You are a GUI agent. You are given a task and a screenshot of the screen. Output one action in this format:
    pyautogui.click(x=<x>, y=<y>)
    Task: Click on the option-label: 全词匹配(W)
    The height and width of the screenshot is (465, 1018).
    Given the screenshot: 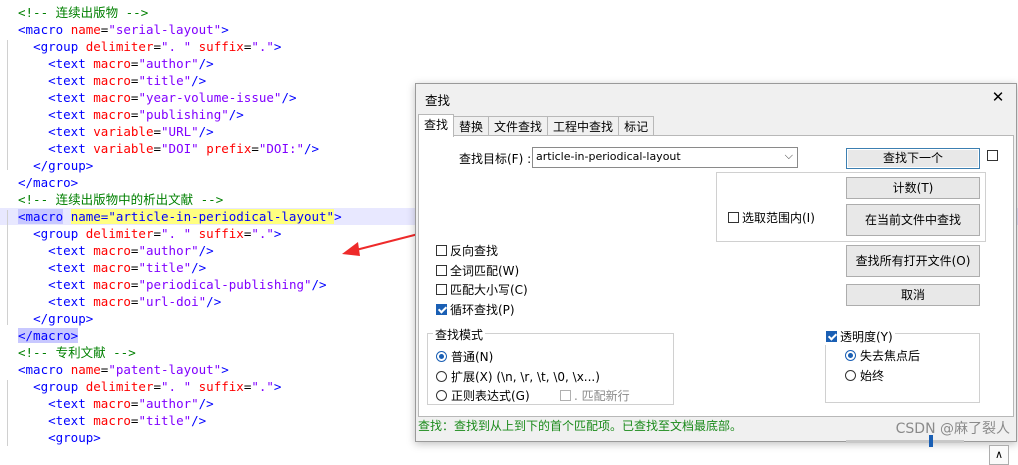 What is the action you would take?
    pyautogui.click(x=485, y=271)
    